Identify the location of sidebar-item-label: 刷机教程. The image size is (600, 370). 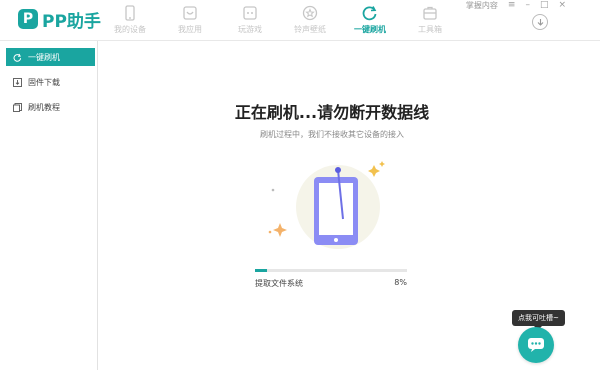
(44, 107).